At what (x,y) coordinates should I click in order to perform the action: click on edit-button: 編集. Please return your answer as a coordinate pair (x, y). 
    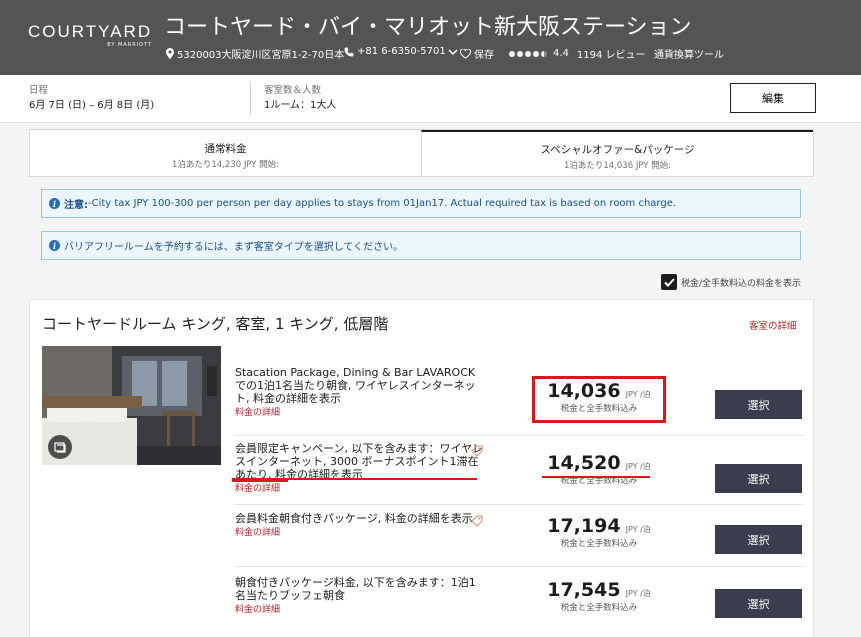
    Looking at the image, I should click on (773, 98).